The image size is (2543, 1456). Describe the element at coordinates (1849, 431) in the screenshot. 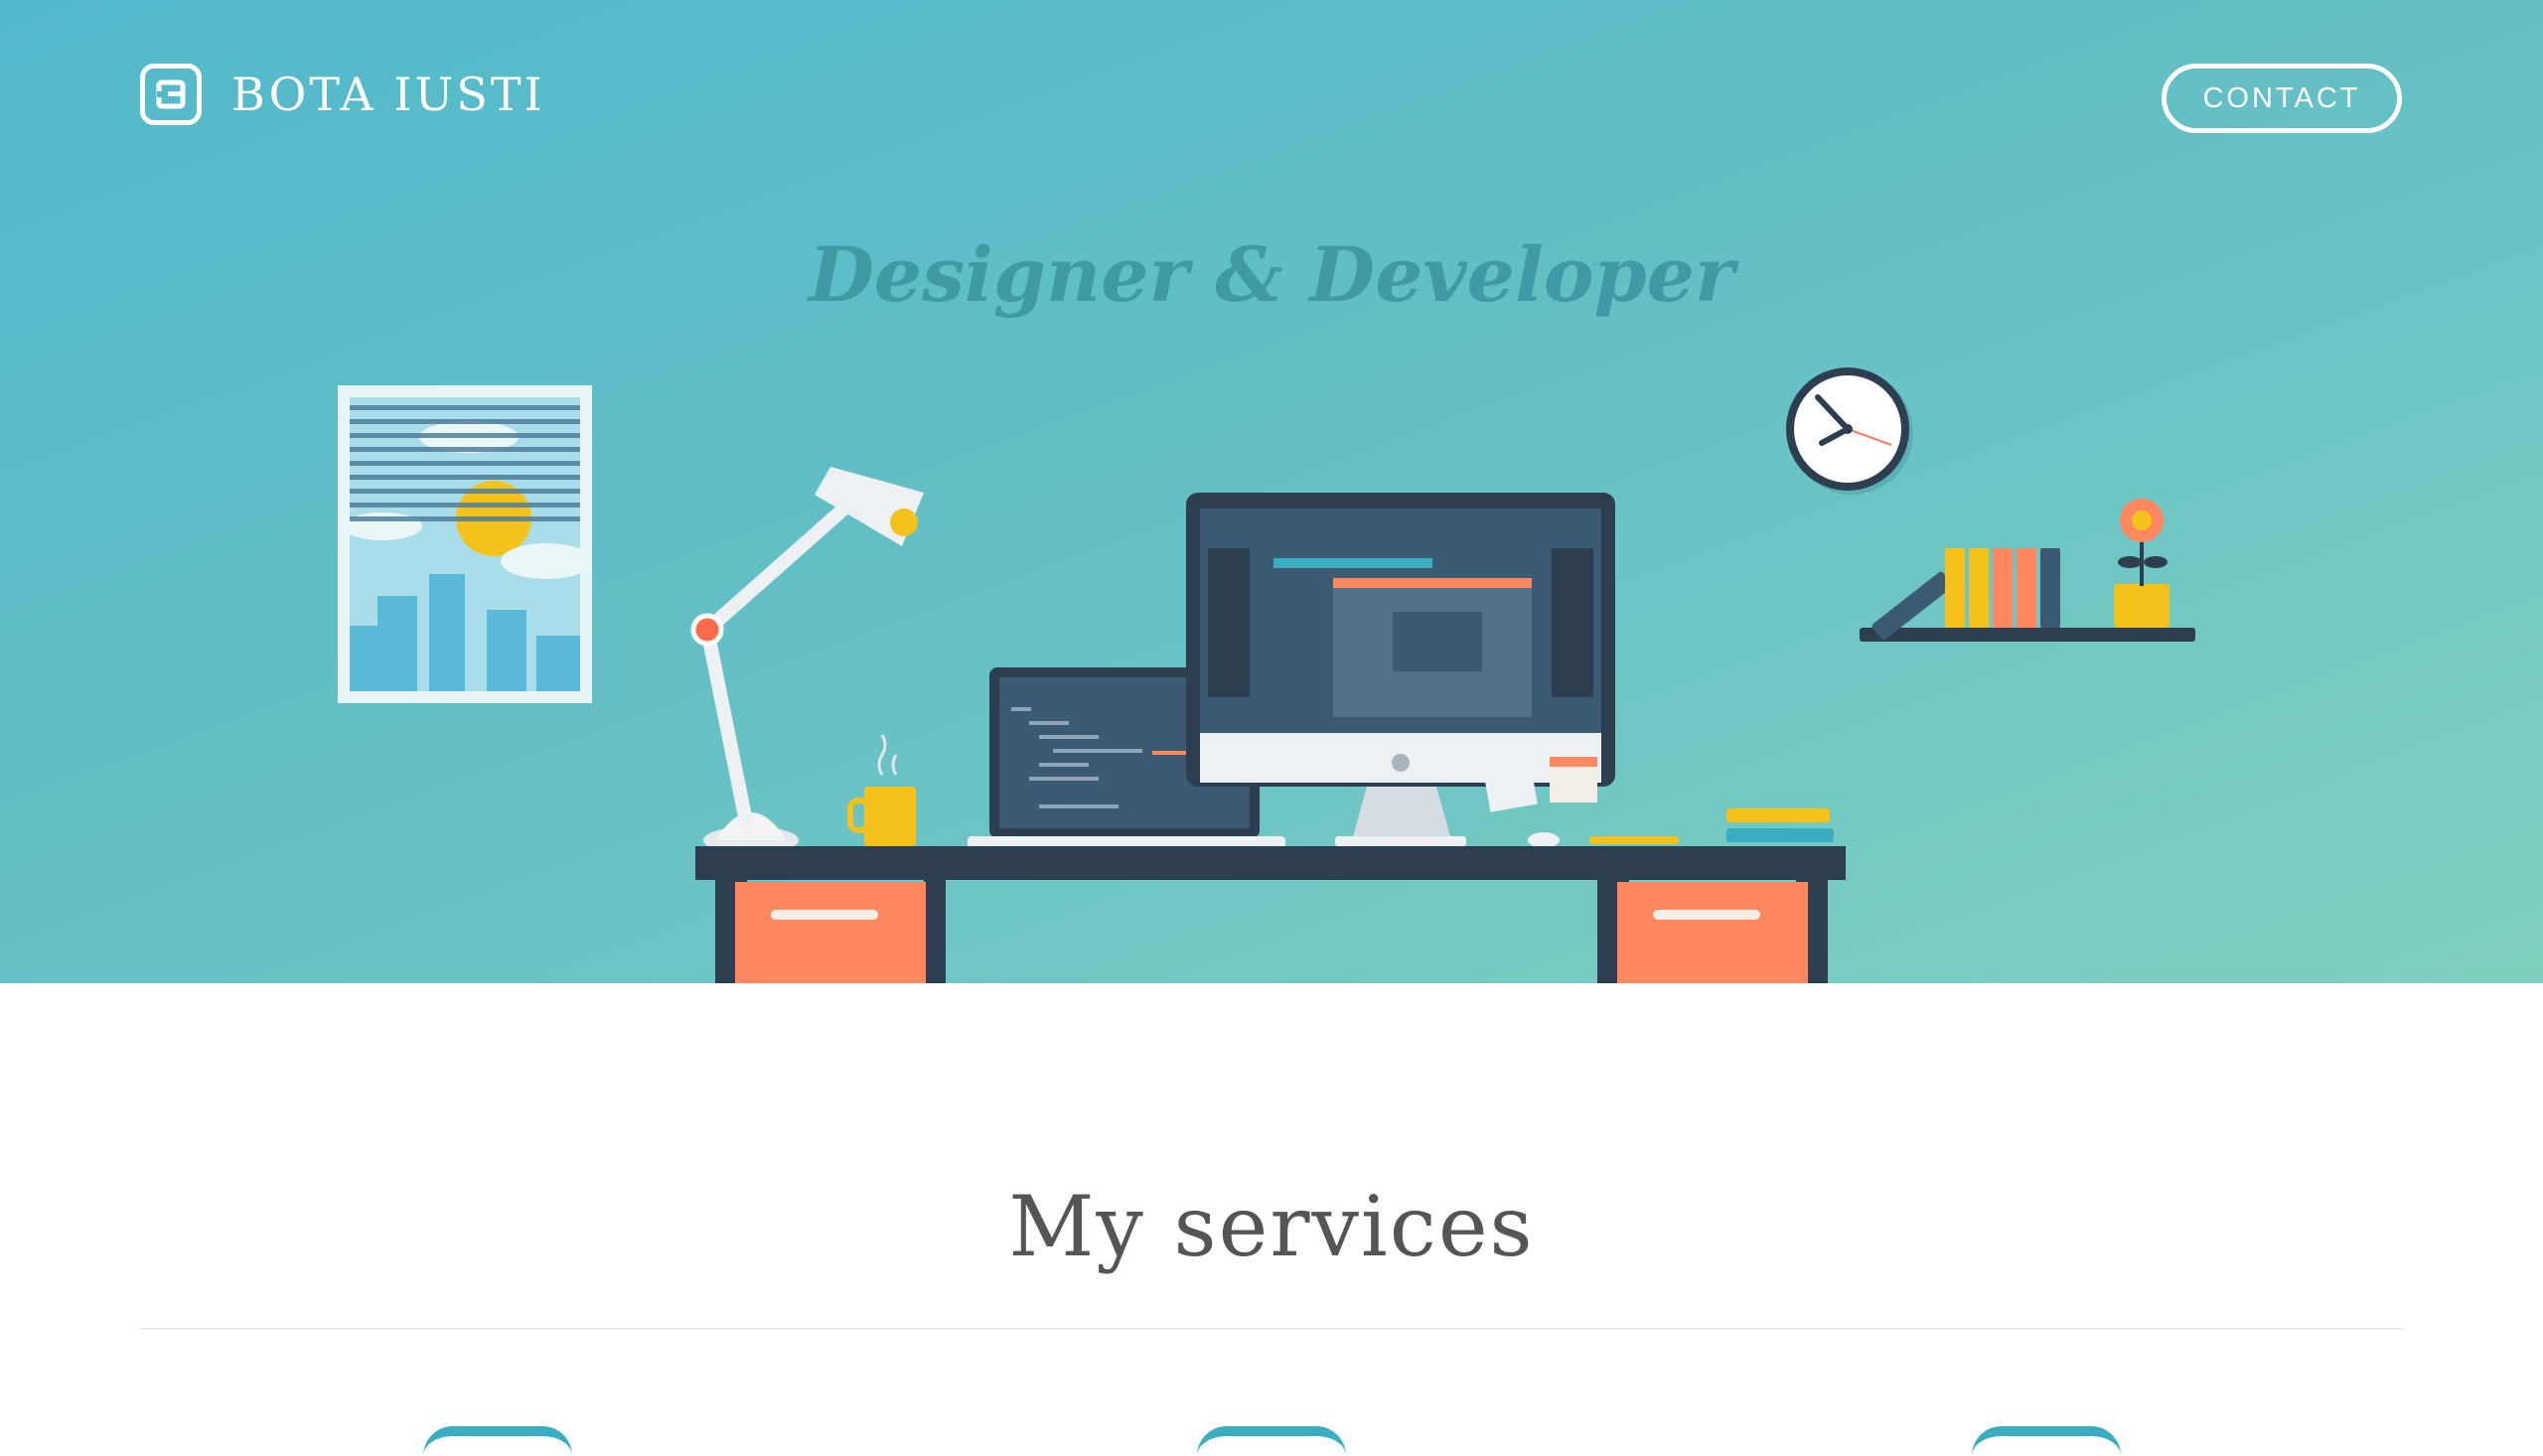

I see `clock-icon` at that location.